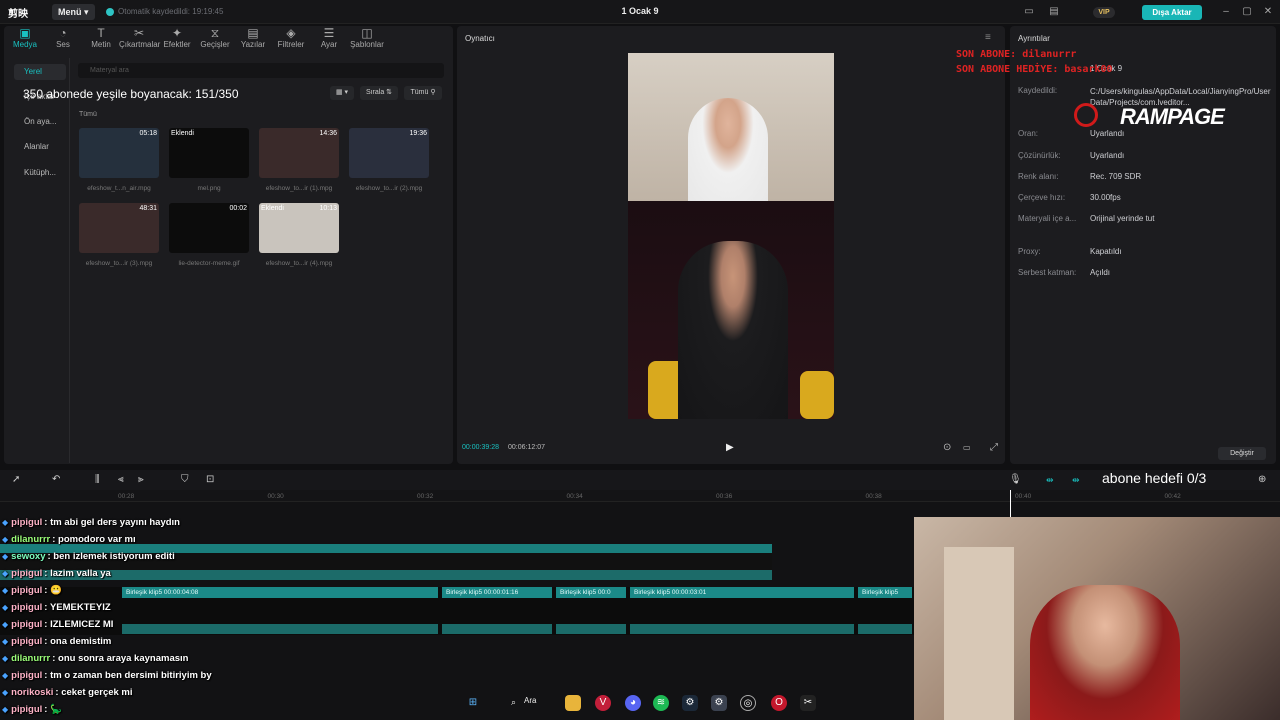 This screenshot has height=720, width=1280. What do you see at coordinates (1076, 480) in the screenshot?
I see `magnet-icon: ⇹` at bounding box center [1076, 480].